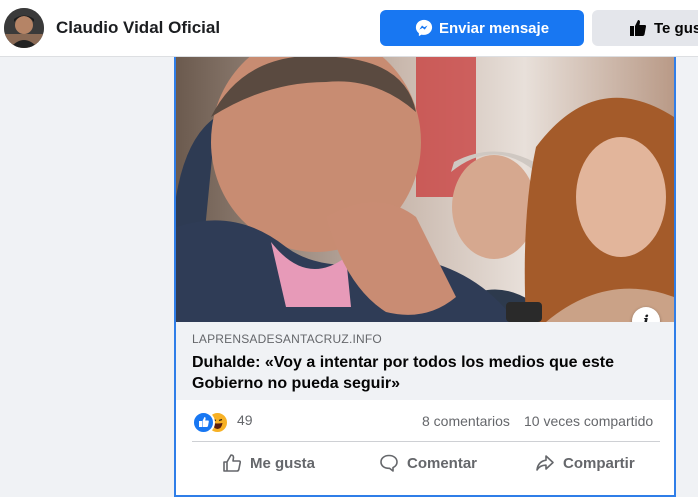 The width and height of the screenshot is (698, 497). What do you see at coordinates (203, 422) in the screenshot?
I see `like-reaction-icon` at bounding box center [203, 422].